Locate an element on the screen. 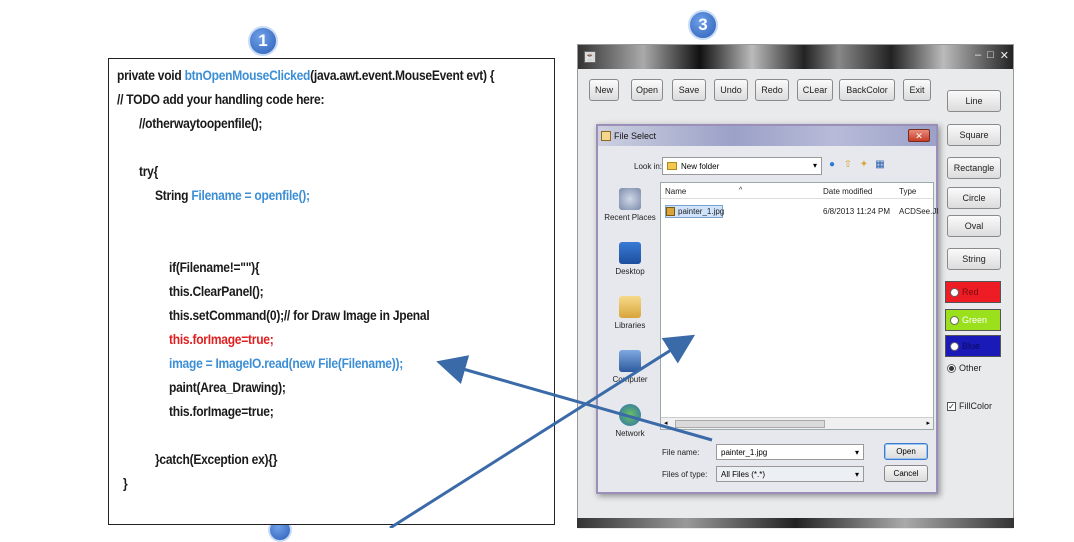 Image resolution: width=1074 pixels, height=542 pixels. desktop-icon is located at coordinates (630, 253).